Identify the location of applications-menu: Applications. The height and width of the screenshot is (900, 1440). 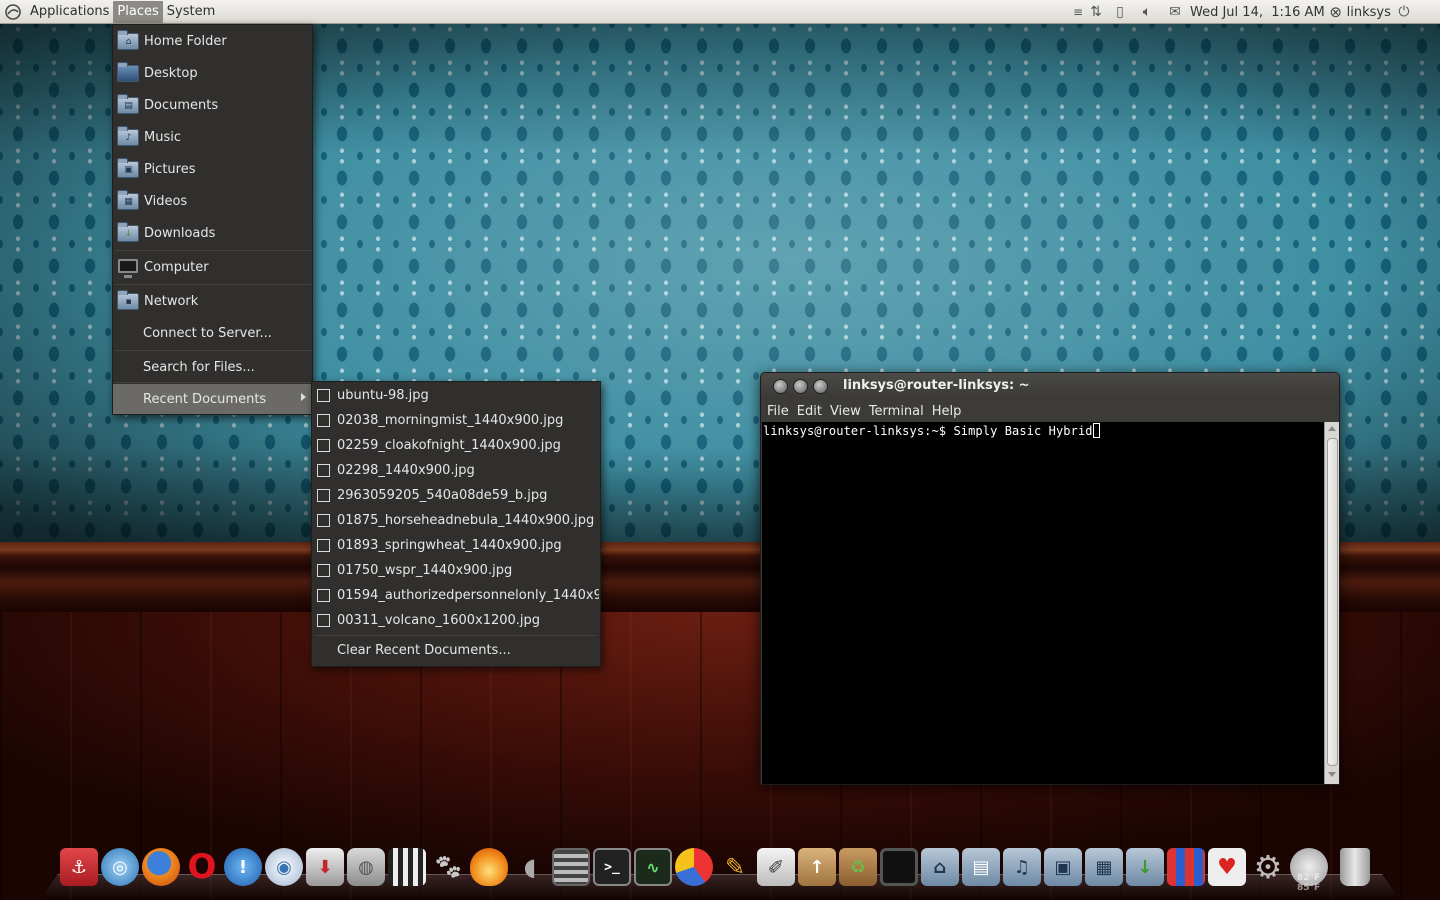
(69, 12).